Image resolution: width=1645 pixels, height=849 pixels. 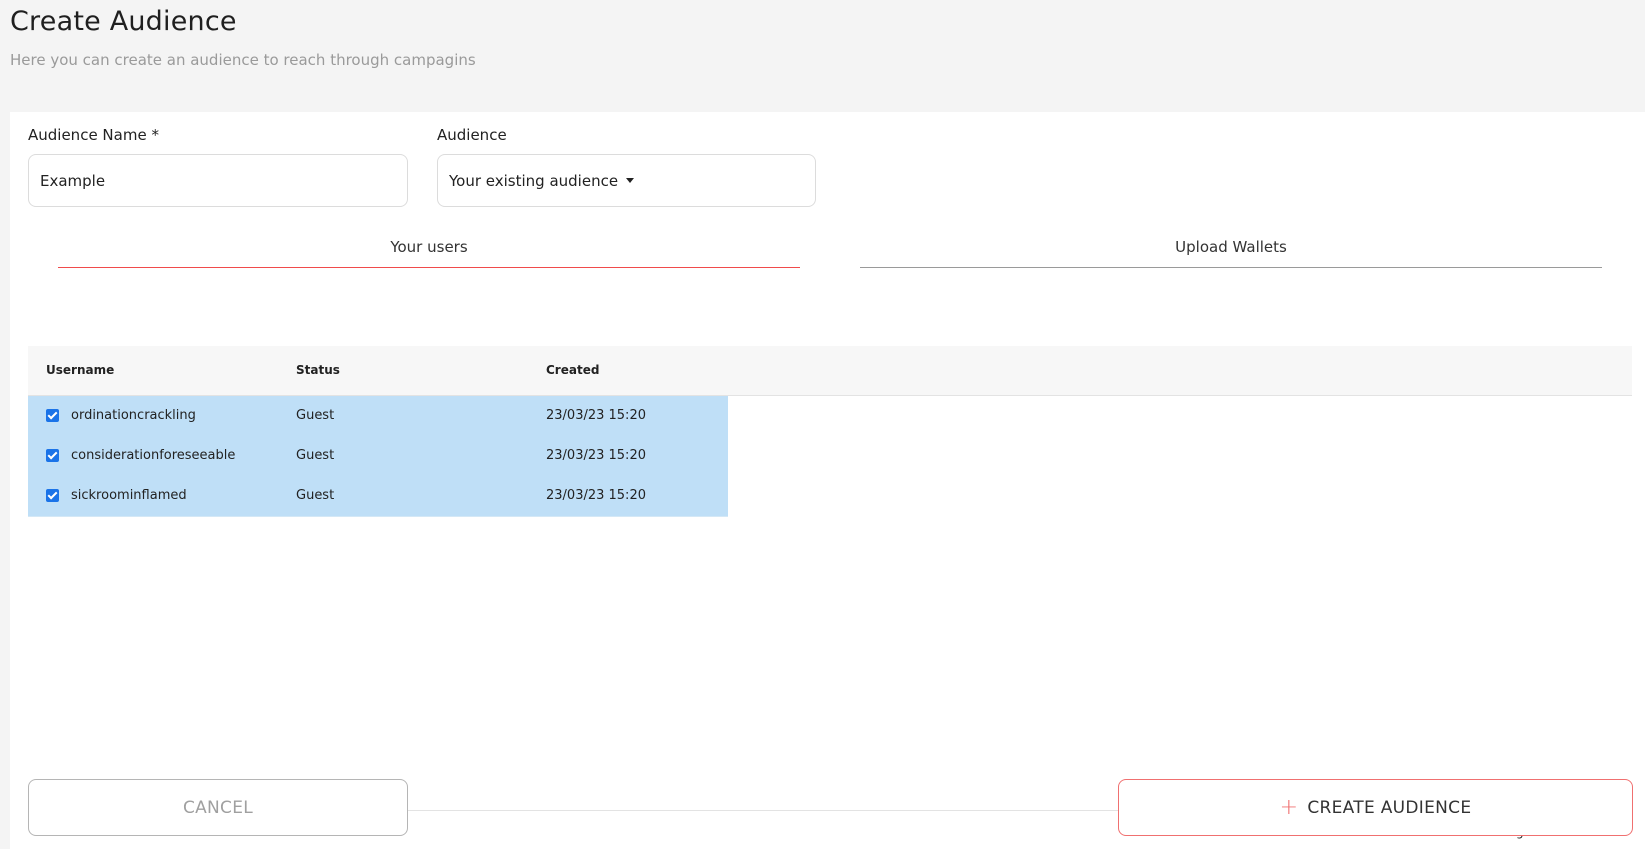 What do you see at coordinates (572, 370) in the screenshot?
I see `column-header-created: Created` at bounding box center [572, 370].